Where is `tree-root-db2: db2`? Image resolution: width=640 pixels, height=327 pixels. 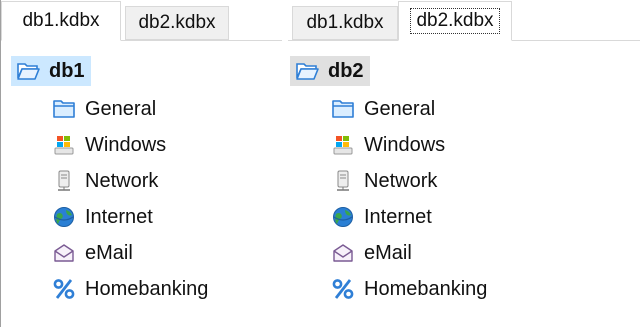
tree-root-db2: db2 is located at coordinates (464, 71).